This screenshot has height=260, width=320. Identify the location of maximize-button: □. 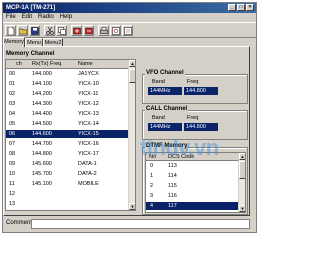
(241, 7).